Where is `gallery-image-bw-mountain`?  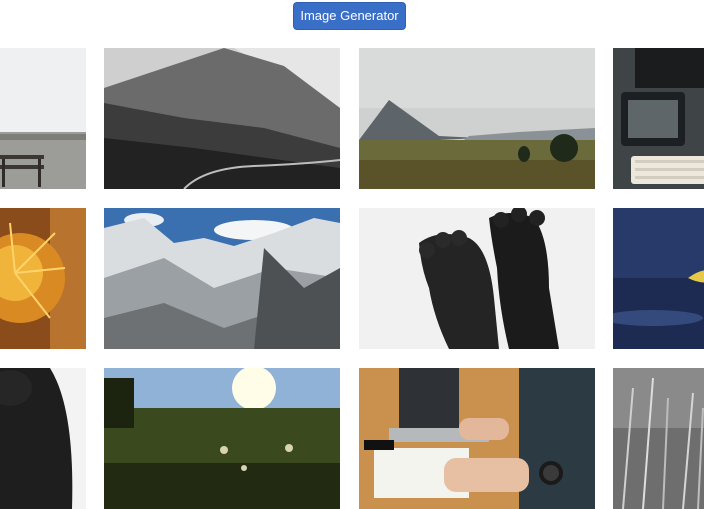 gallery-image-bw-mountain is located at coordinates (222, 118).